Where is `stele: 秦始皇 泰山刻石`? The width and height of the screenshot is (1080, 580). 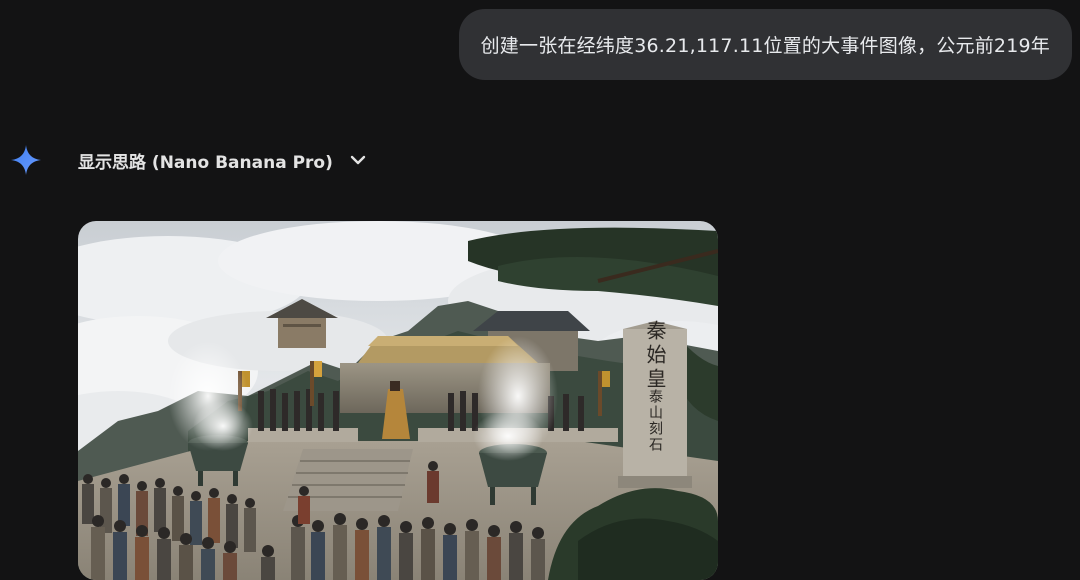 stele: 秦始皇 泰山刻石 is located at coordinates (655, 404).